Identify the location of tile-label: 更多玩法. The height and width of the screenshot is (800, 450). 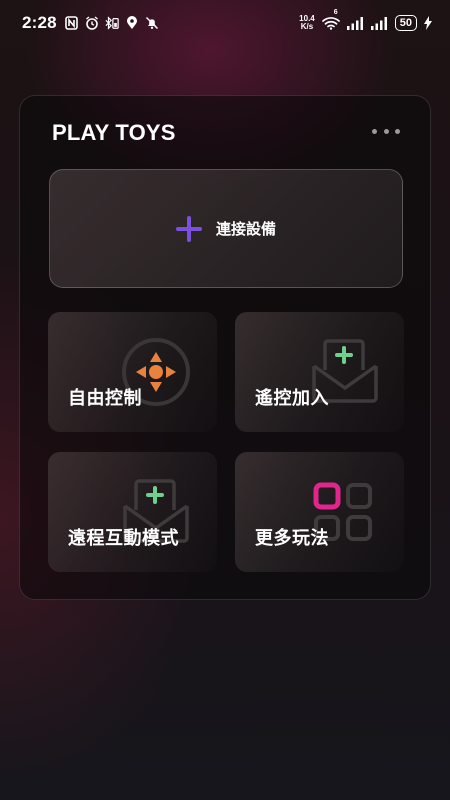
(292, 538).